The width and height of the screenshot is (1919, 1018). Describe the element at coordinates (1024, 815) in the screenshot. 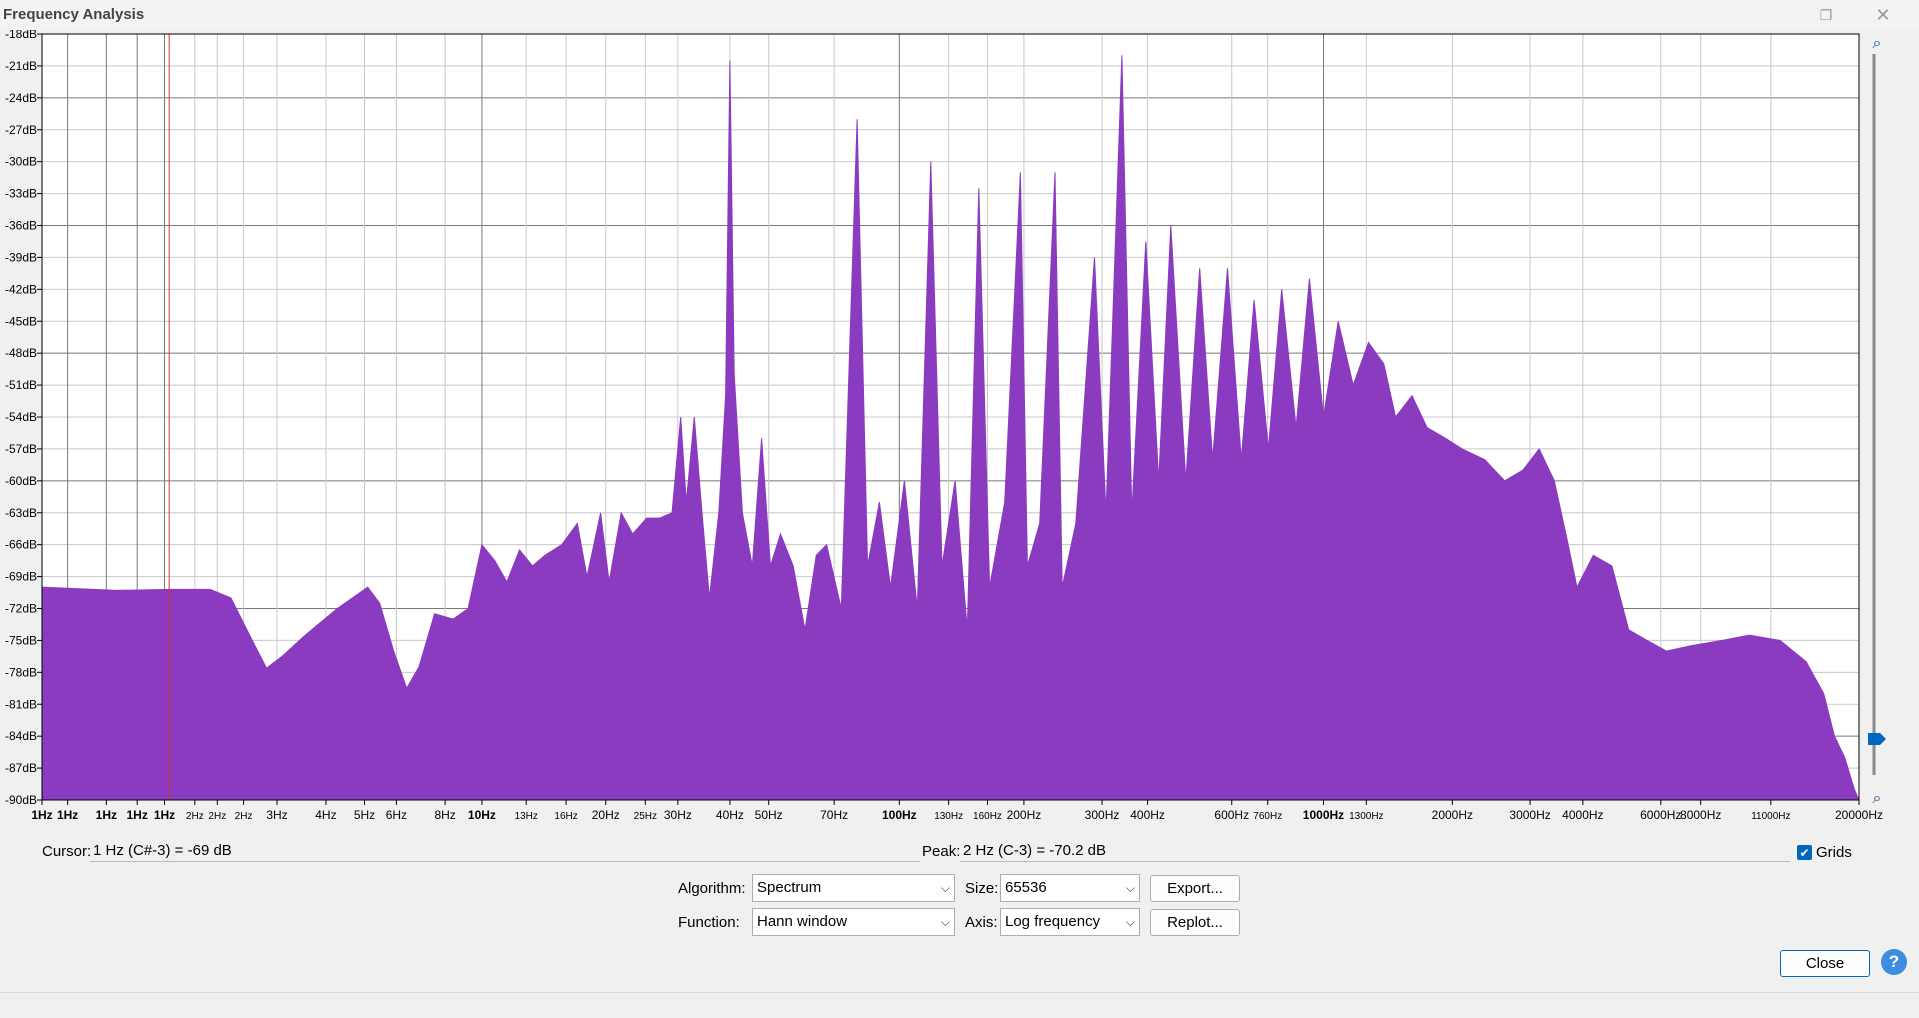

I see `x-tick-label: 200Hz` at that location.